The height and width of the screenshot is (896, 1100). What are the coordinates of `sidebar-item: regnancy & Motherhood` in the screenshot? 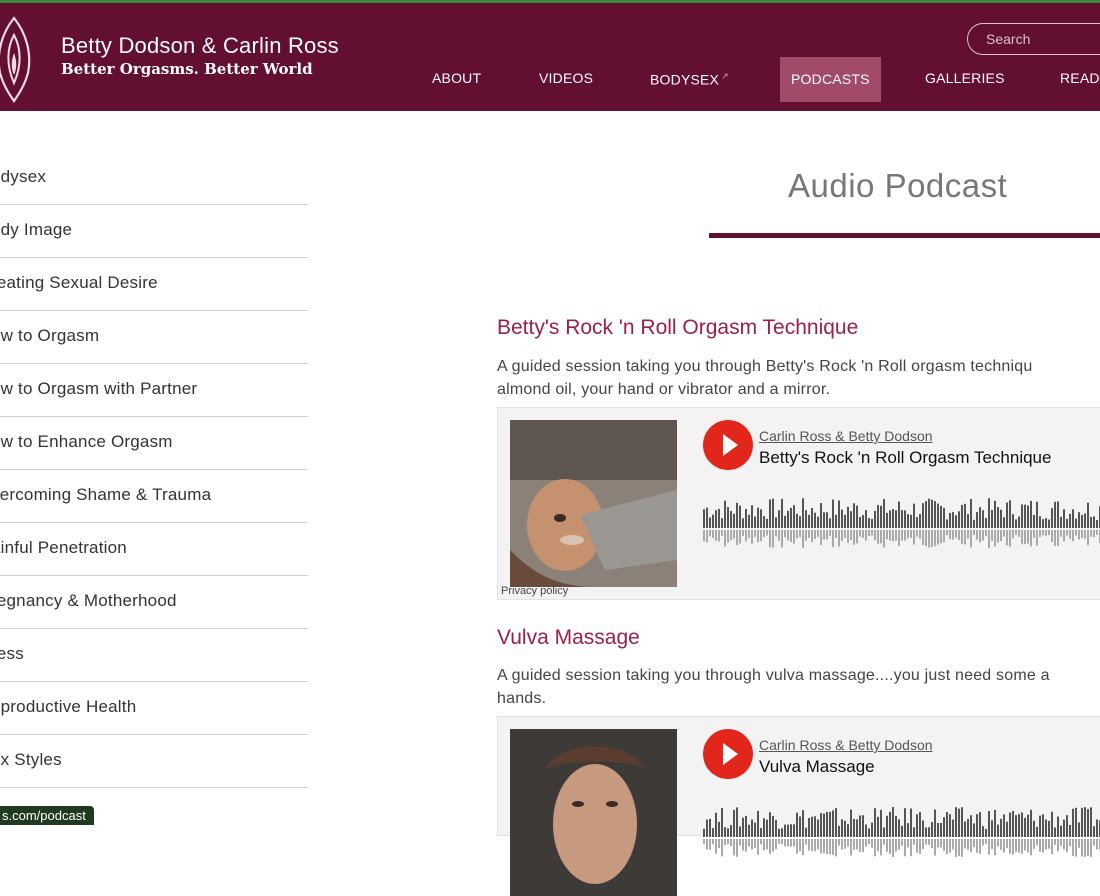 It's located at (154, 602).